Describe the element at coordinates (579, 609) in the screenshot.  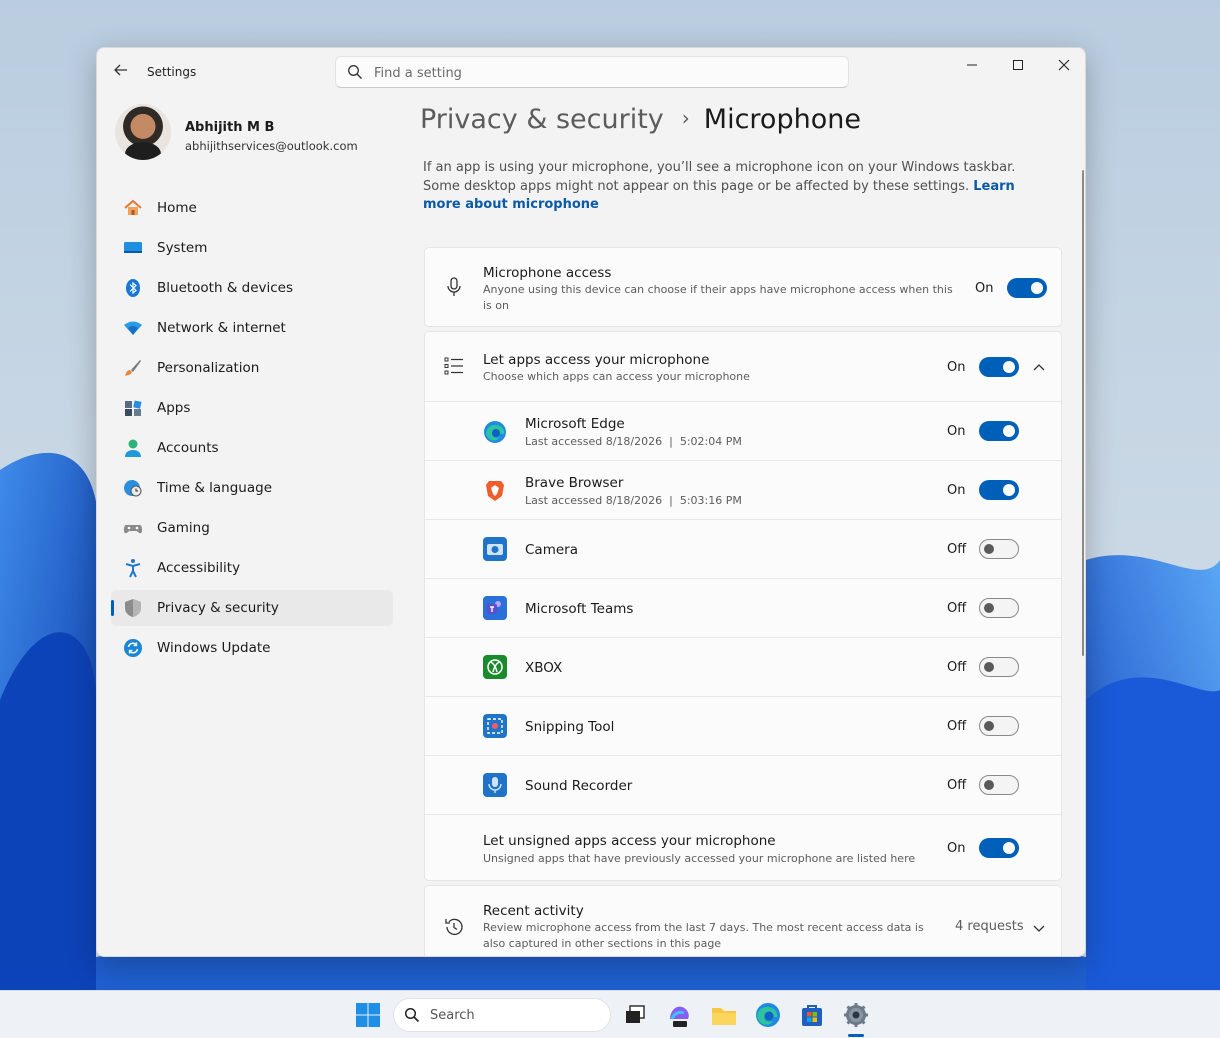
I see `app-name: Microsoft Teams` at that location.